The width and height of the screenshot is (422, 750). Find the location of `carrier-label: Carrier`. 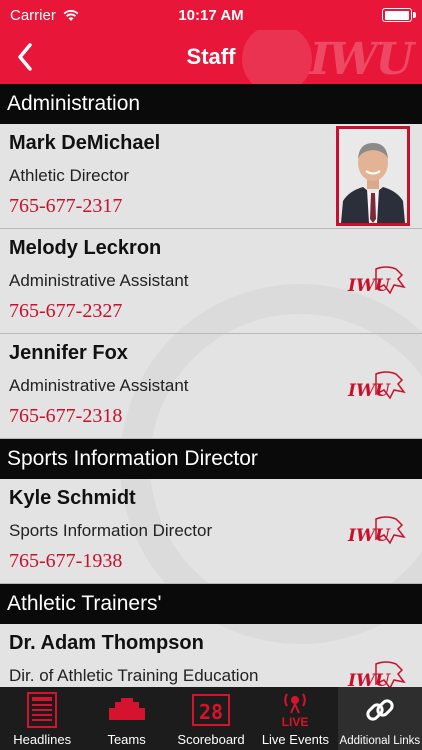

carrier-label: Carrier is located at coordinates (33, 15).